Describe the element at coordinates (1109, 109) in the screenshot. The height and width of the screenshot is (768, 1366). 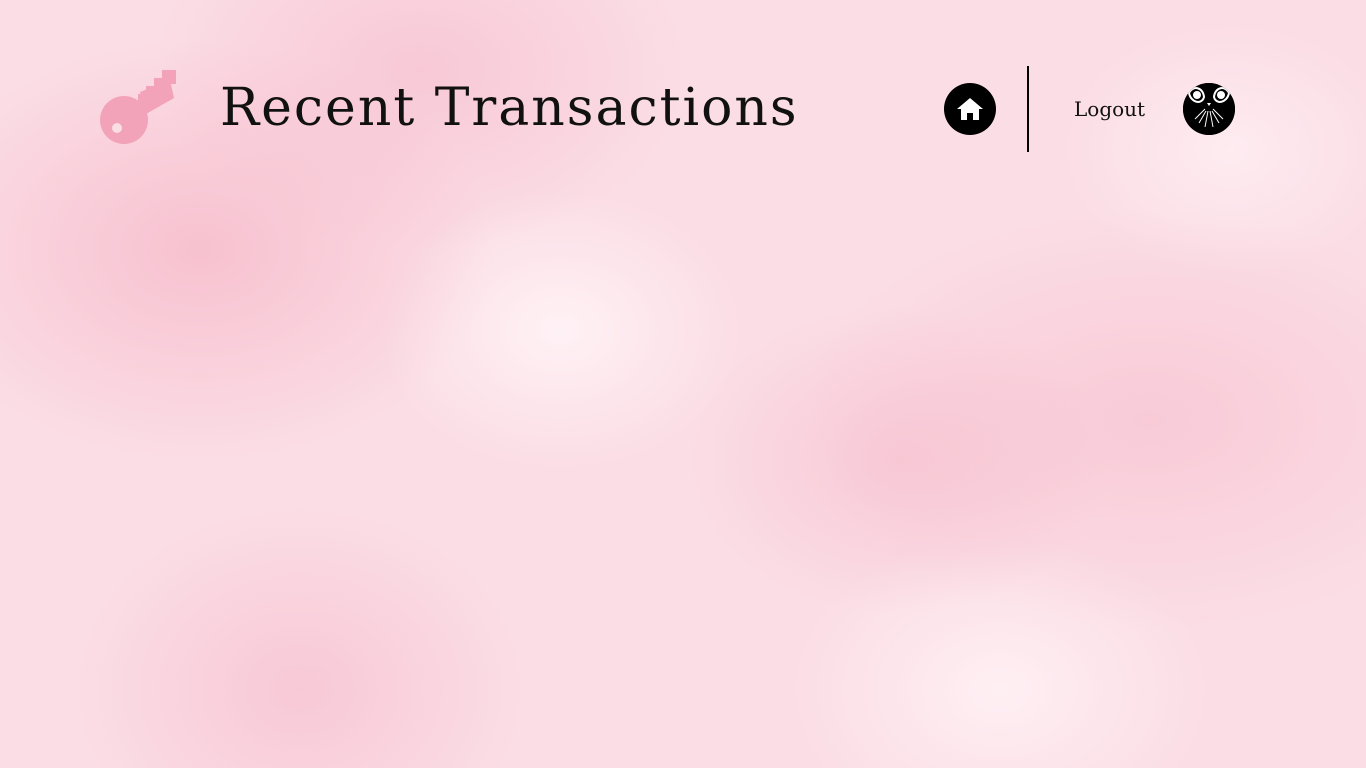
I see `logout-link: Logout` at that location.